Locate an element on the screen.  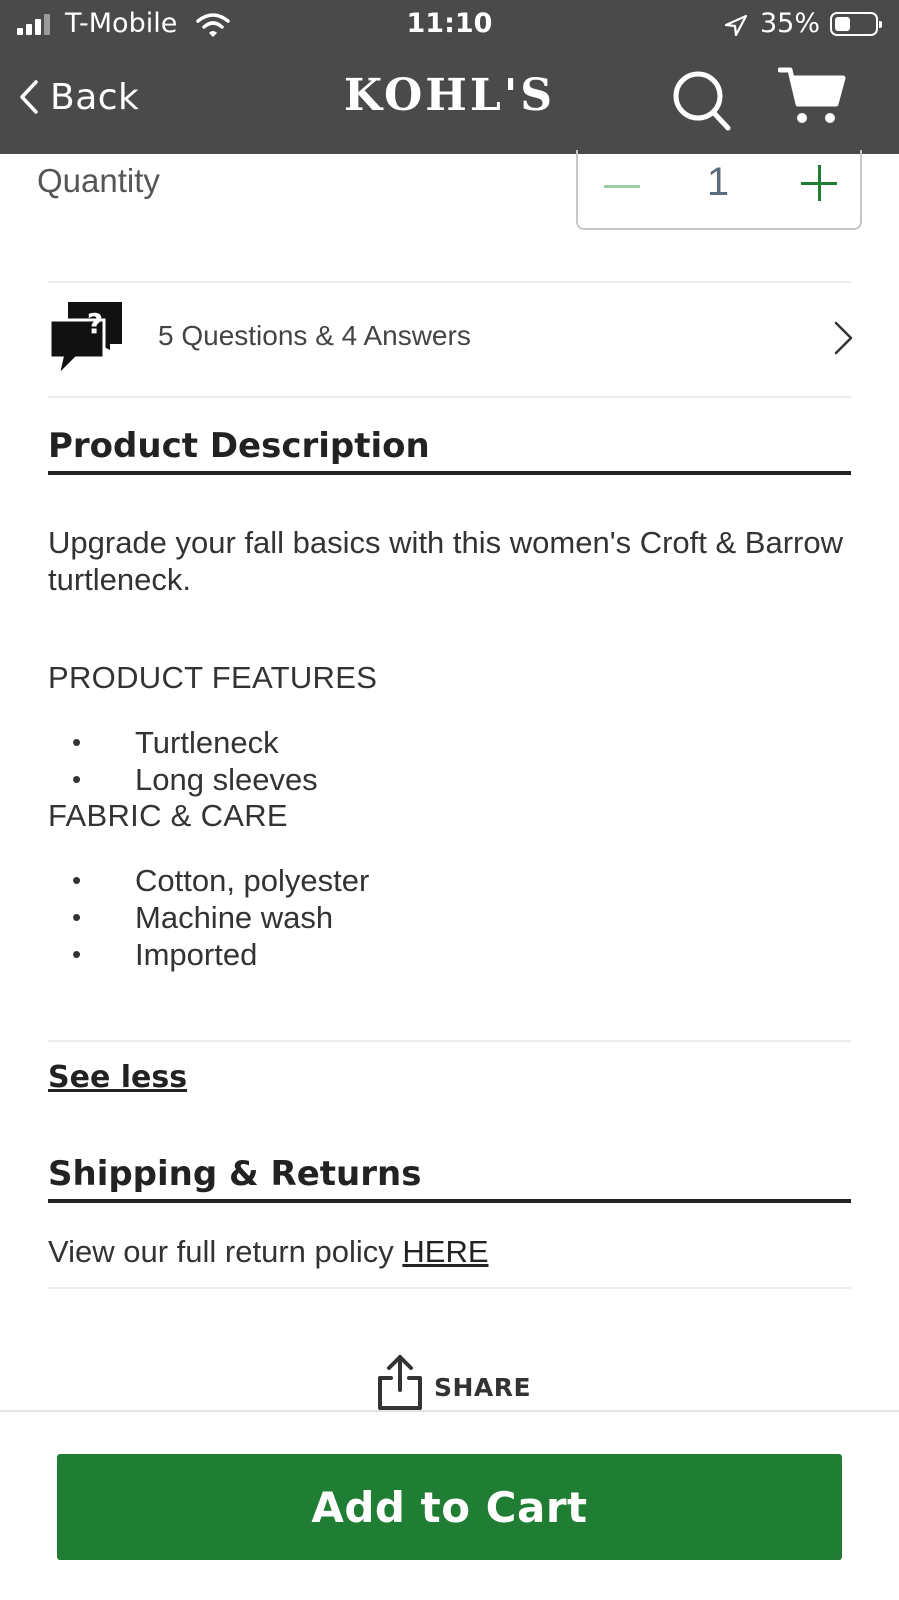
battery-icon is located at coordinates (856, 24).